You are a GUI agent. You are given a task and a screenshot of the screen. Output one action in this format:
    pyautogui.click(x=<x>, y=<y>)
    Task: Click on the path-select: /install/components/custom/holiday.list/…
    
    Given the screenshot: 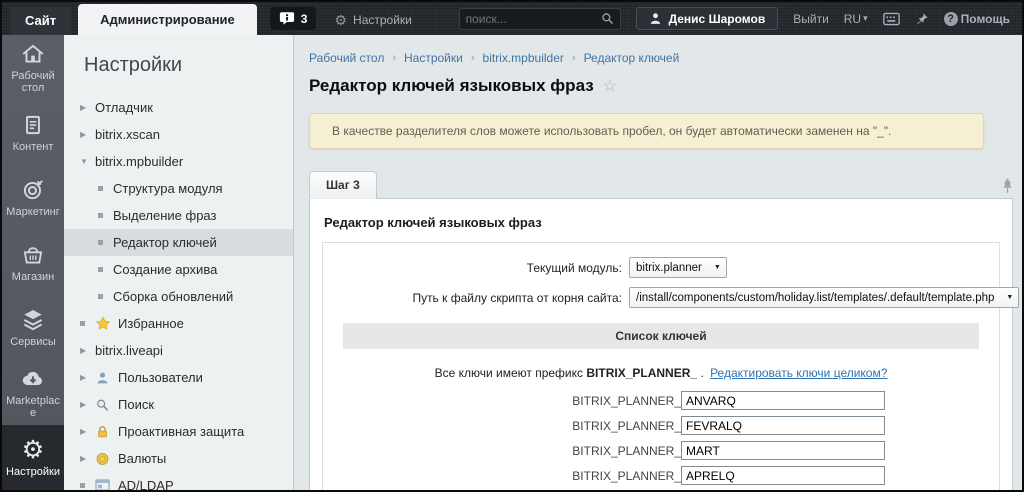 What is the action you would take?
    pyautogui.click(x=824, y=297)
    